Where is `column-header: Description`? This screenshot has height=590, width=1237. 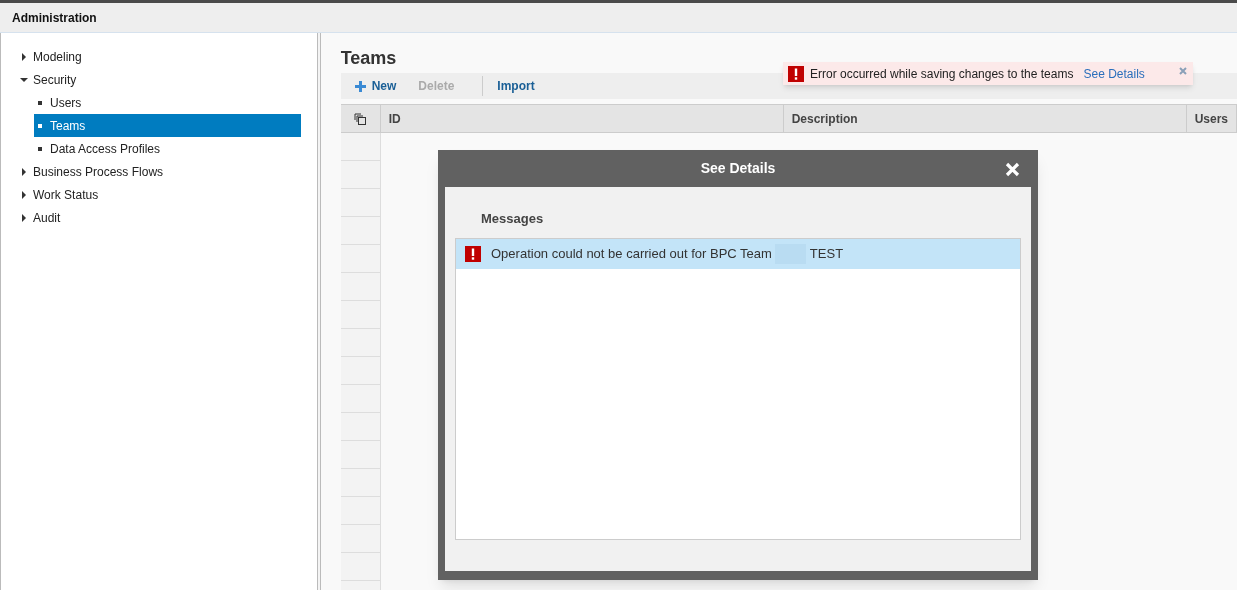
column-header: Description is located at coordinates (985, 118).